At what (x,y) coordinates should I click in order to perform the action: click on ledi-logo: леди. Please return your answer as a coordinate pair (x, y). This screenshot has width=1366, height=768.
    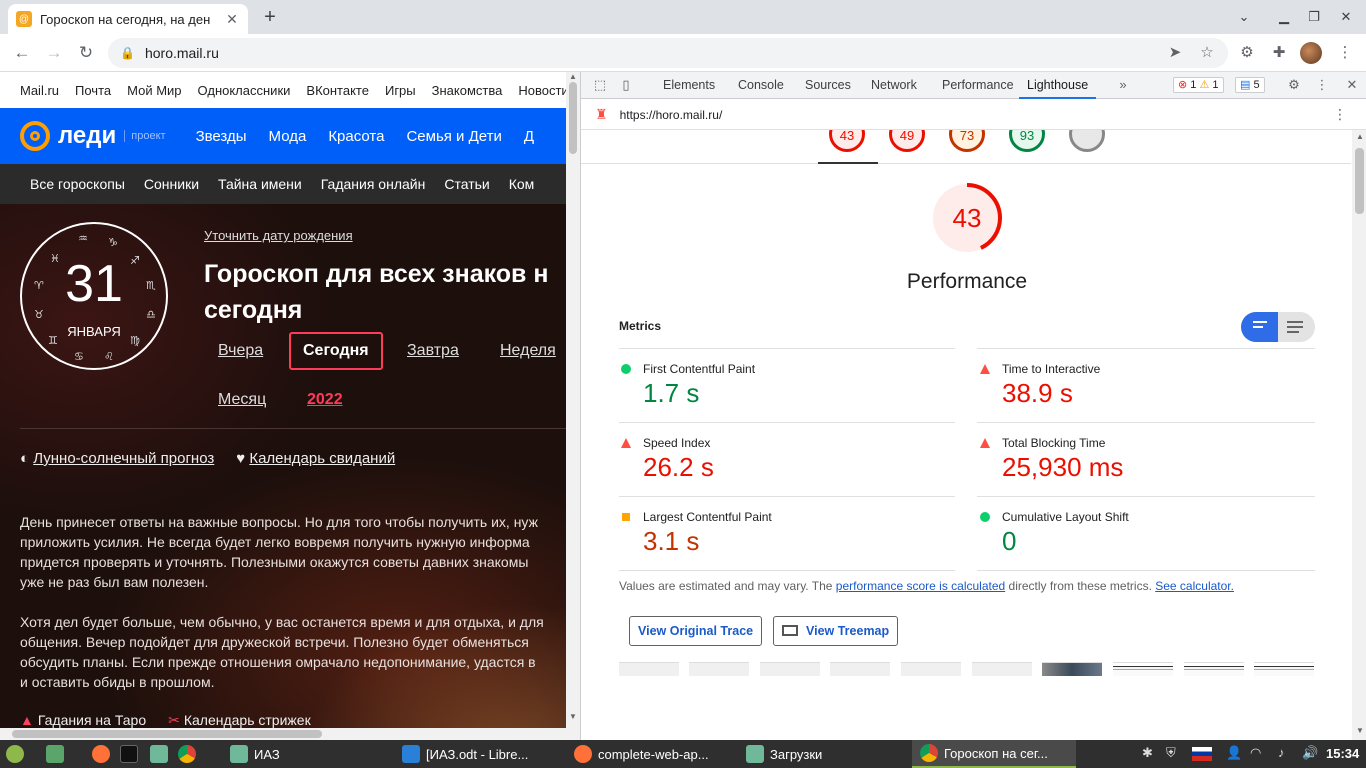
    Looking at the image, I should click on (68, 136).